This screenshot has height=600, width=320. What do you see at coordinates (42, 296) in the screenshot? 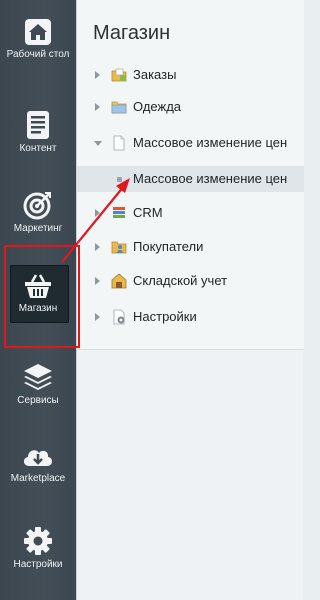
I see `highlight-frame` at bounding box center [42, 296].